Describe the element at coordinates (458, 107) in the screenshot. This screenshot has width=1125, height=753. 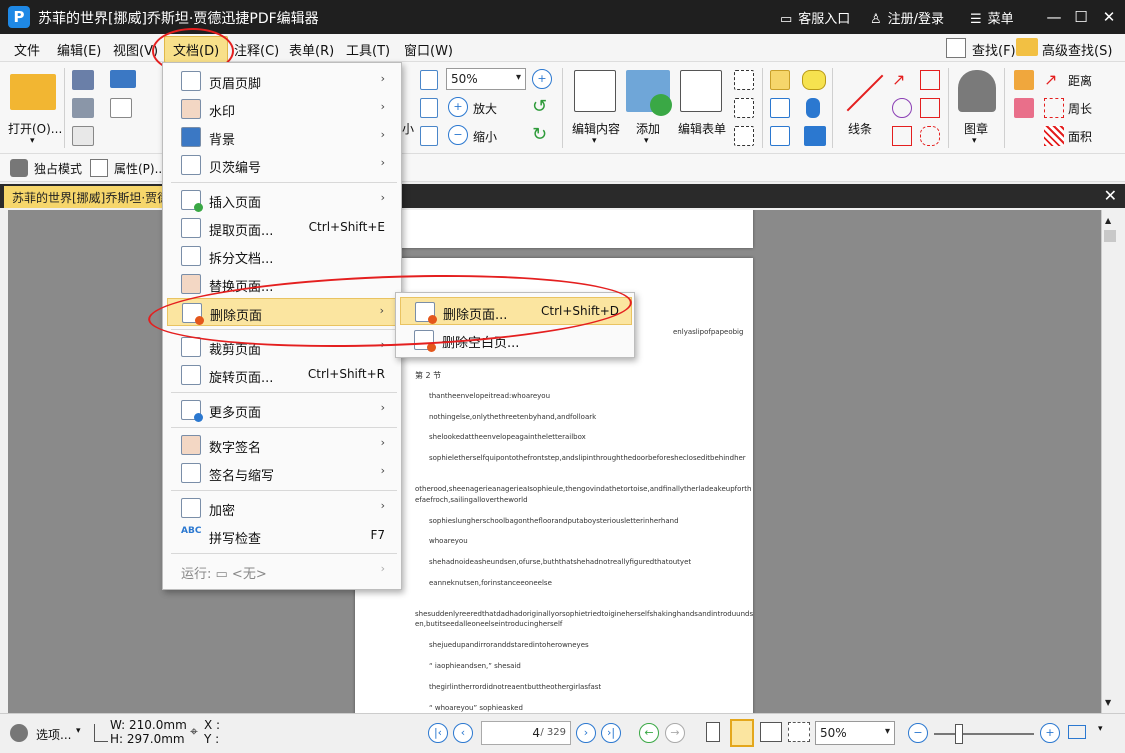
I see `zoom-in-icon: +` at that location.